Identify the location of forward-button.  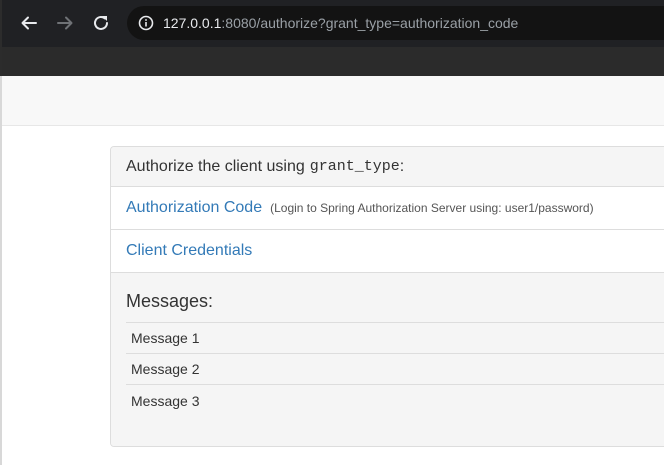
(65, 23).